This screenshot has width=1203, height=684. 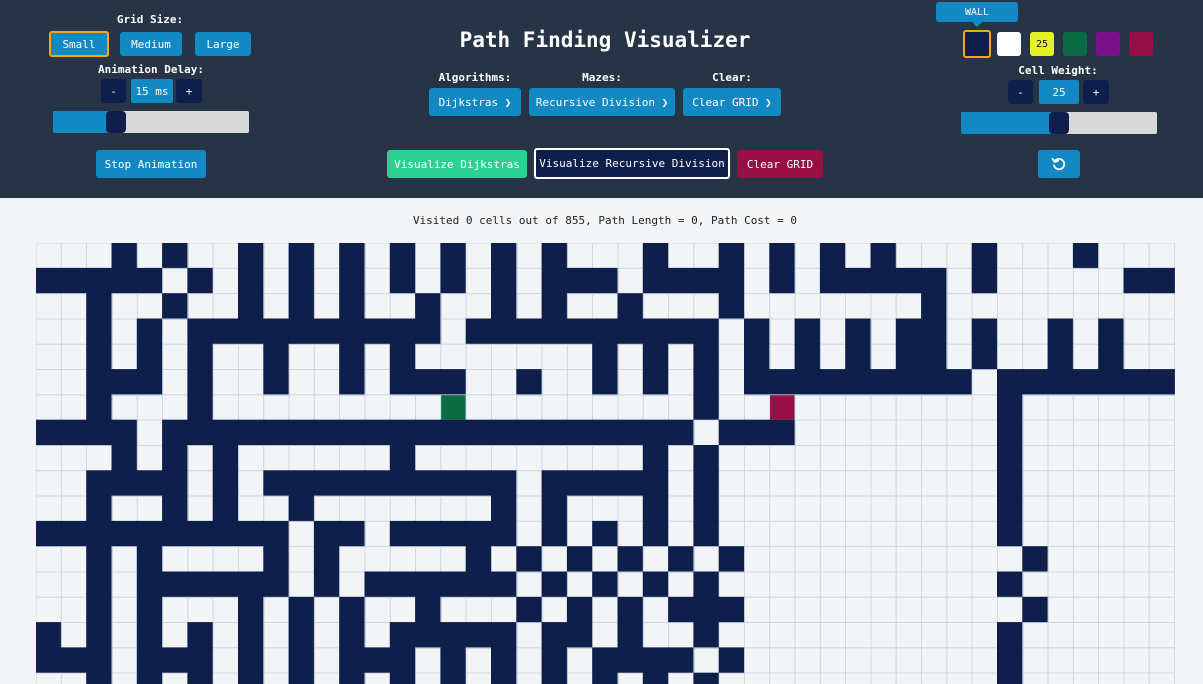 I want to click on clear-dropdown: Clear GRID ❯, so click(x=732, y=102).